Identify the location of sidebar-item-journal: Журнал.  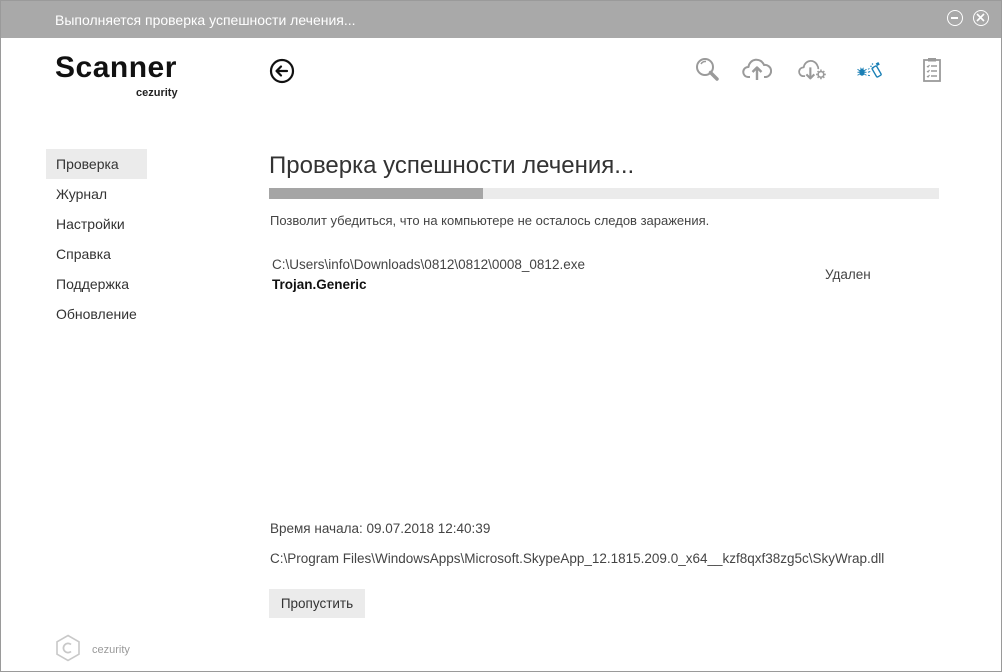
(96, 194).